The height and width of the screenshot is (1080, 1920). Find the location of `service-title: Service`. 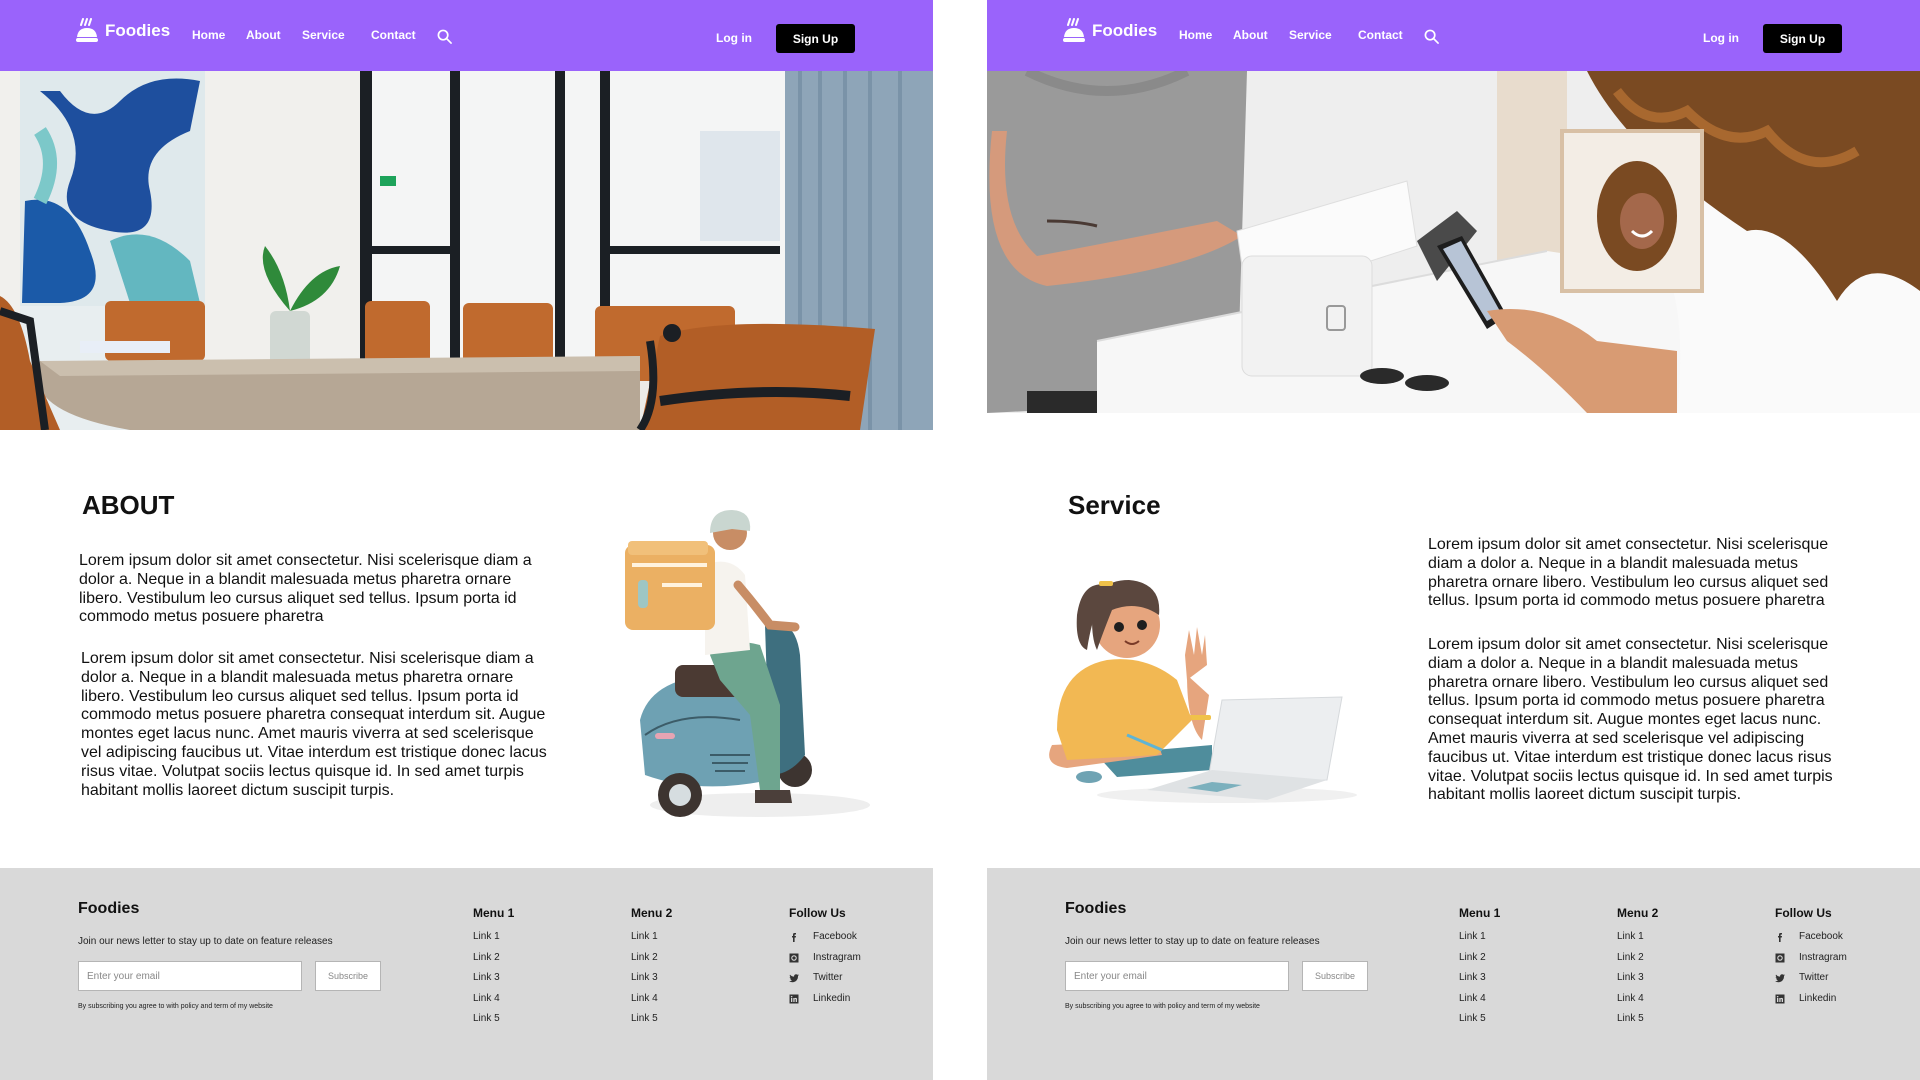

service-title: Service is located at coordinates (1114, 505).